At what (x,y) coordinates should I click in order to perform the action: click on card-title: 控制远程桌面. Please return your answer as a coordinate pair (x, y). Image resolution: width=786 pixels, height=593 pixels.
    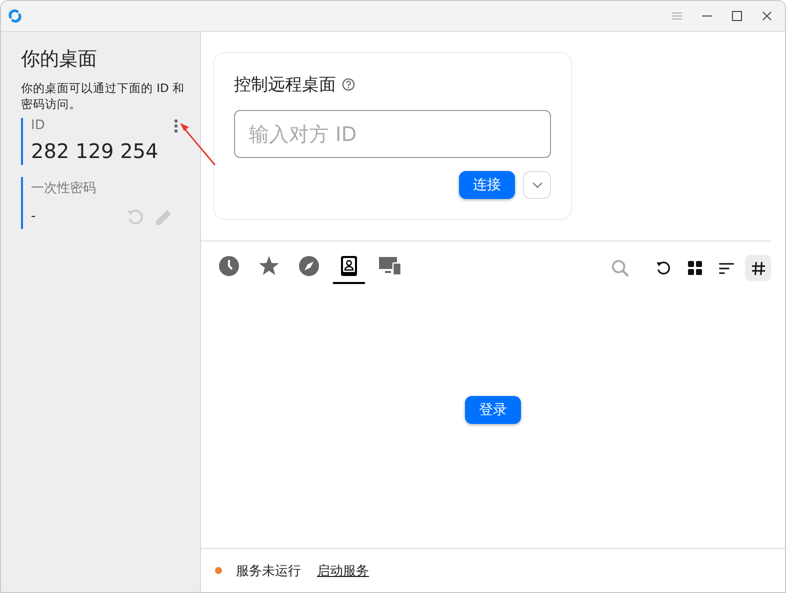
    Looking at the image, I should click on (285, 85).